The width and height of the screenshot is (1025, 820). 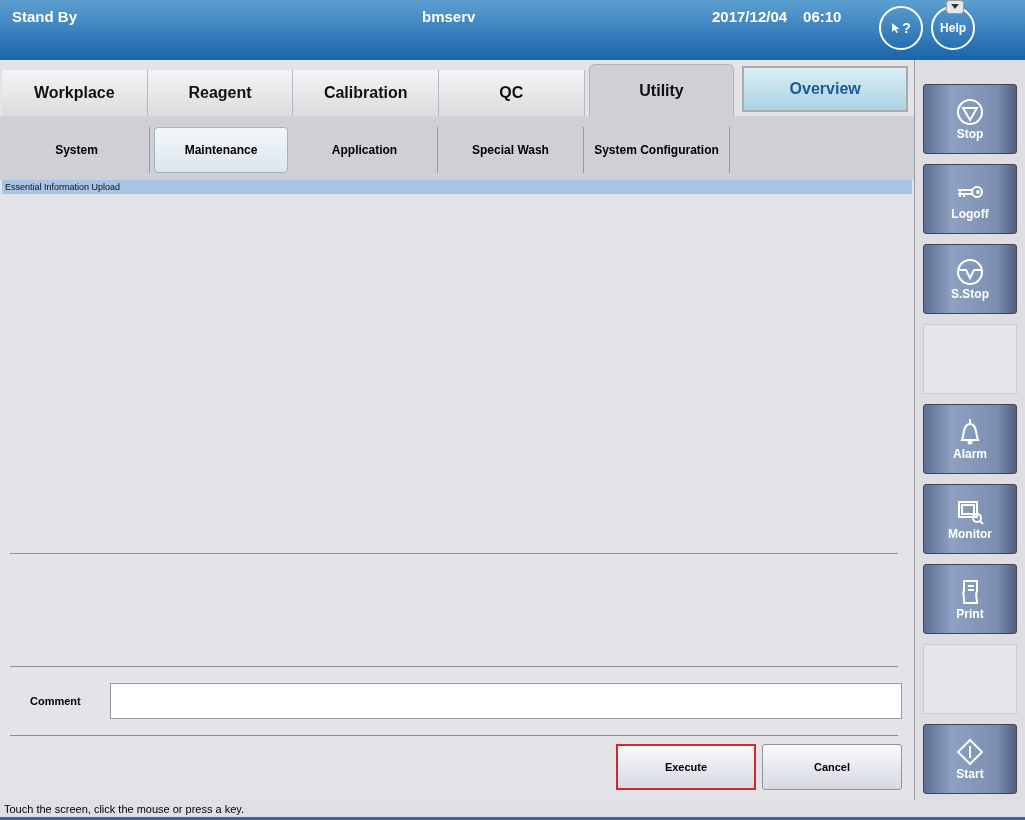 I want to click on execute-button: Execute, so click(x=686, y=767).